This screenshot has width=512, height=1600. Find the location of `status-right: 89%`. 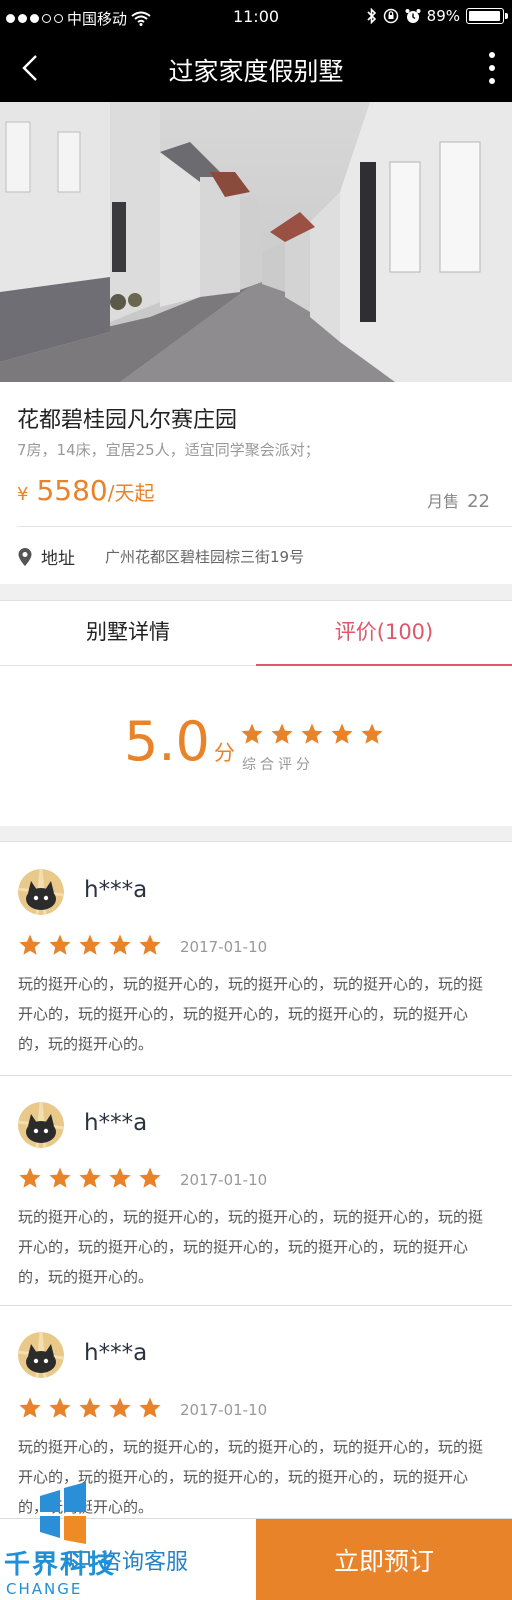

status-right: 89% is located at coordinates (437, 16).